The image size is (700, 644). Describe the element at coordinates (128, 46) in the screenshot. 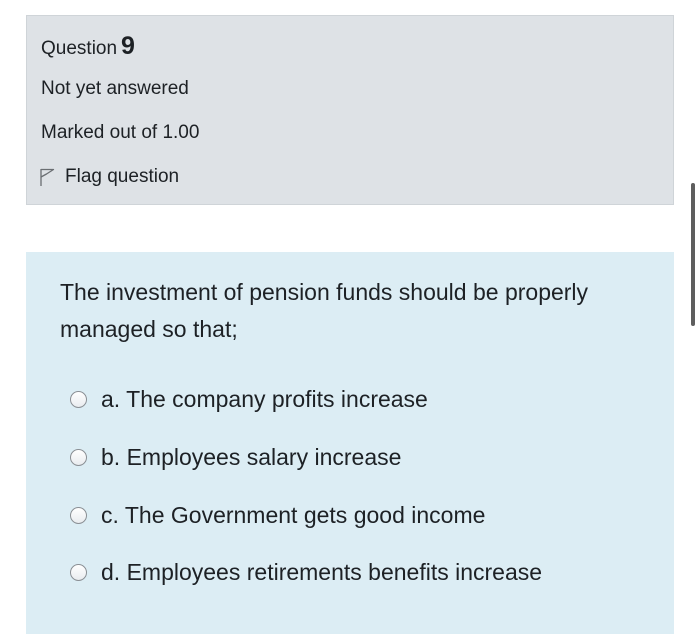

I see `question-number: 9` at that location.